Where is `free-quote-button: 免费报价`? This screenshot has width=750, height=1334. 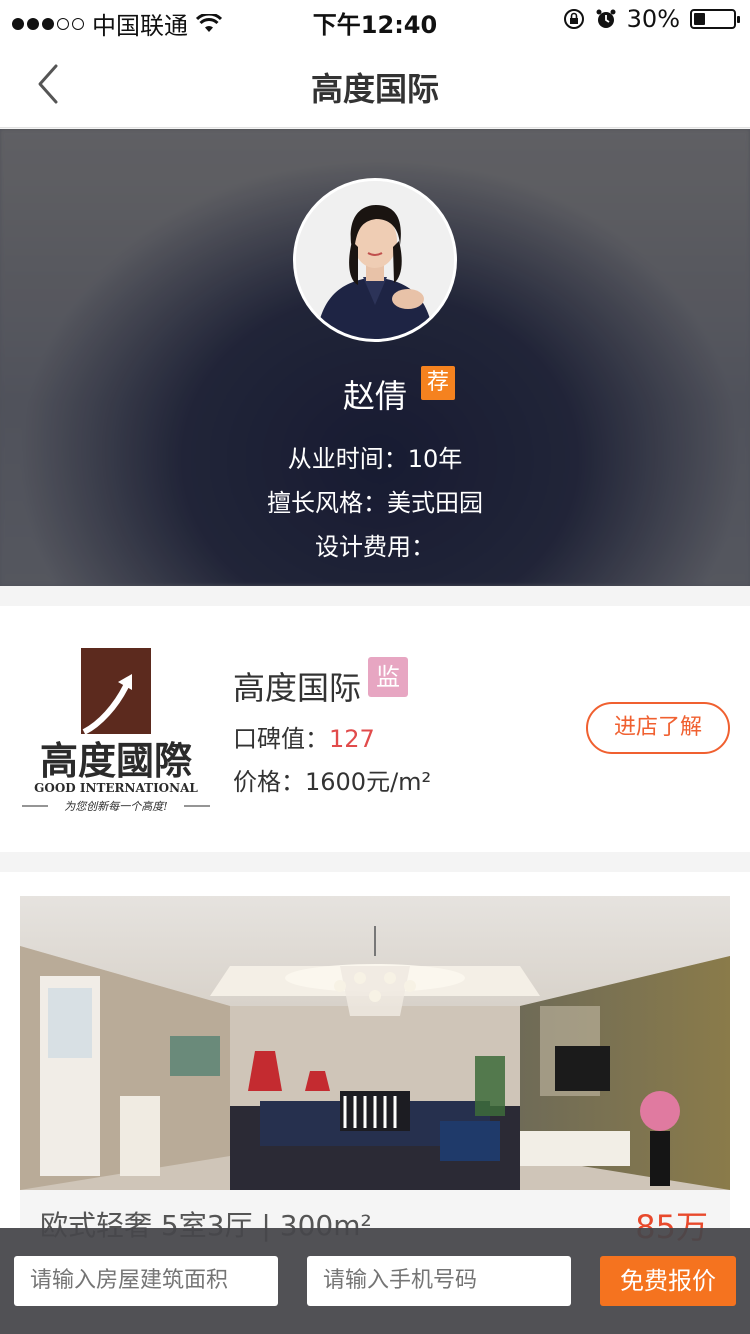
free-quote-button: 免费报价 is located at coordinates (668, 1281).